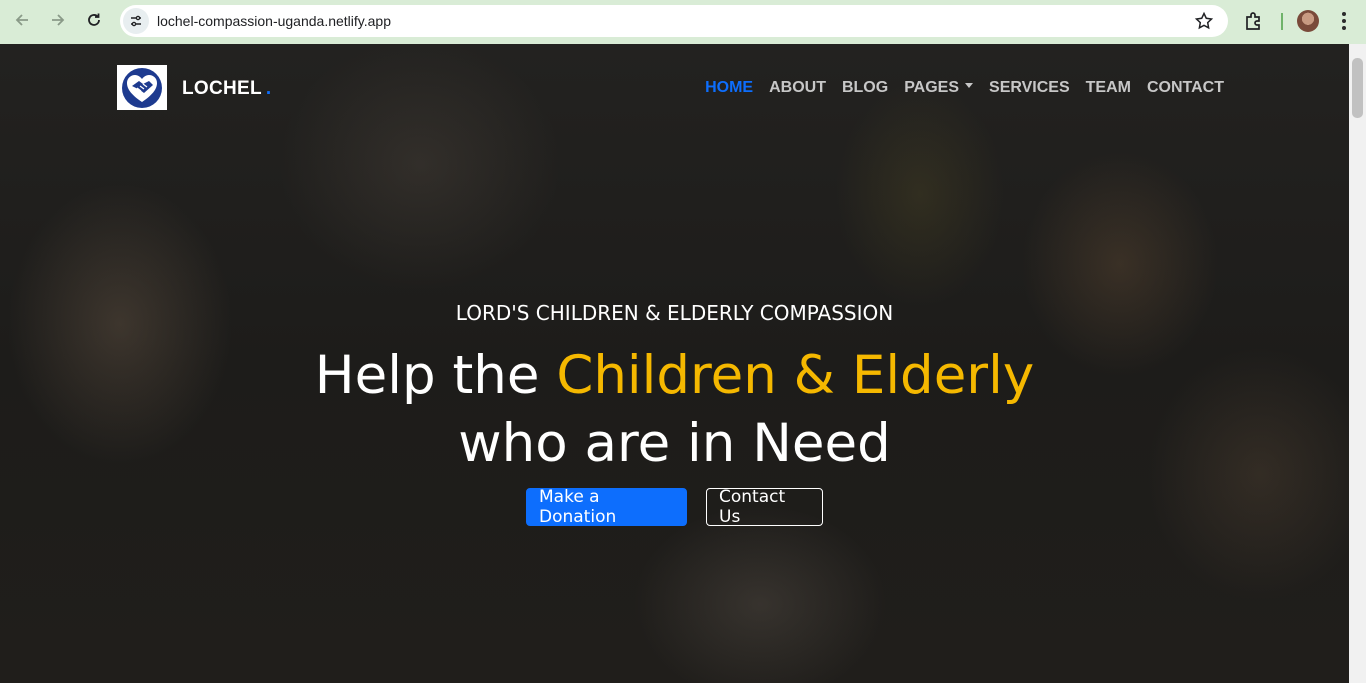 The image size is (1366, 683). I want to click on profile-avatar, so click(1308, 21).